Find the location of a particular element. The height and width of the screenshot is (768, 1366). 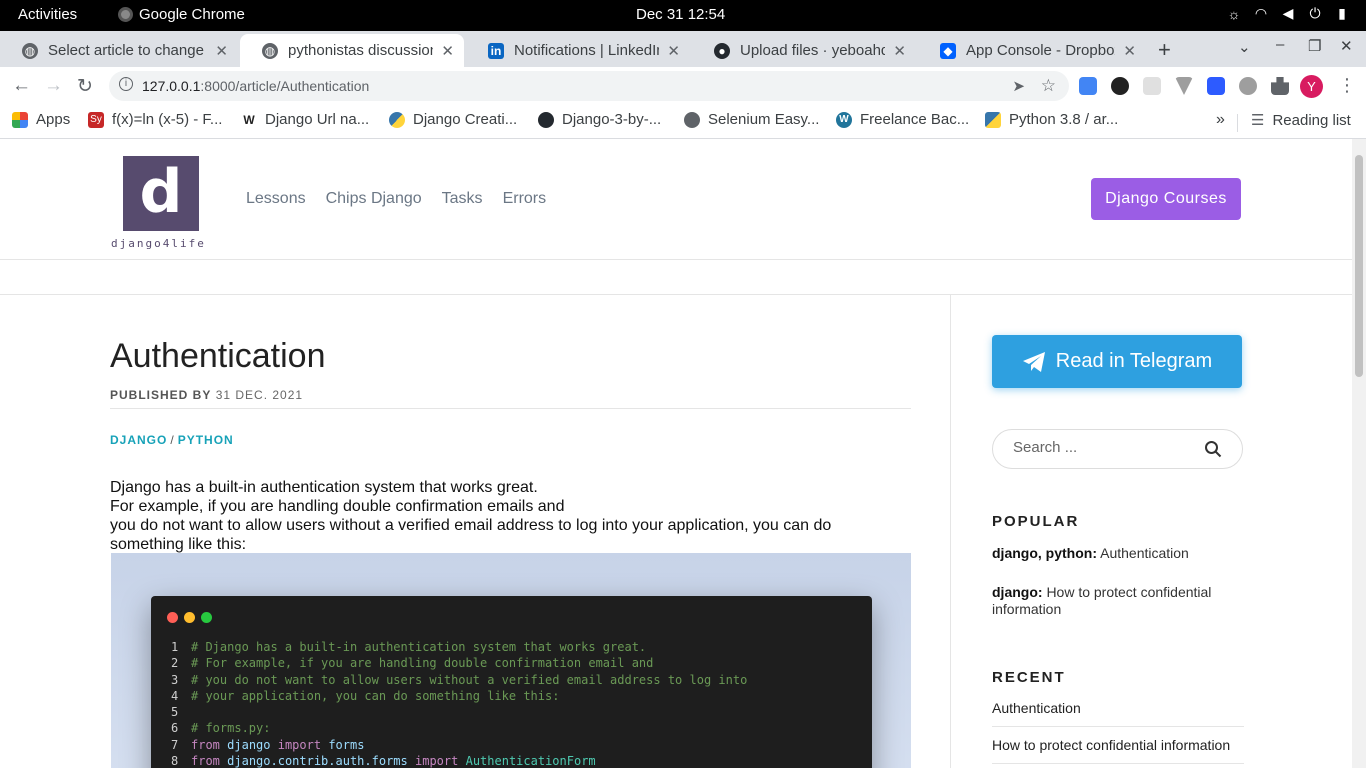

code-line: 5 is located at coordinates (459, 712).